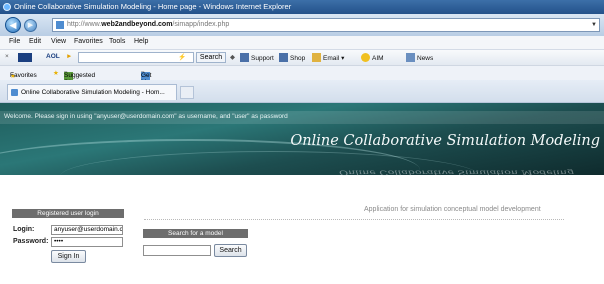  Describe the element at coordinates (425, 58) in the screenshot. I see `news-label: News` at that location.